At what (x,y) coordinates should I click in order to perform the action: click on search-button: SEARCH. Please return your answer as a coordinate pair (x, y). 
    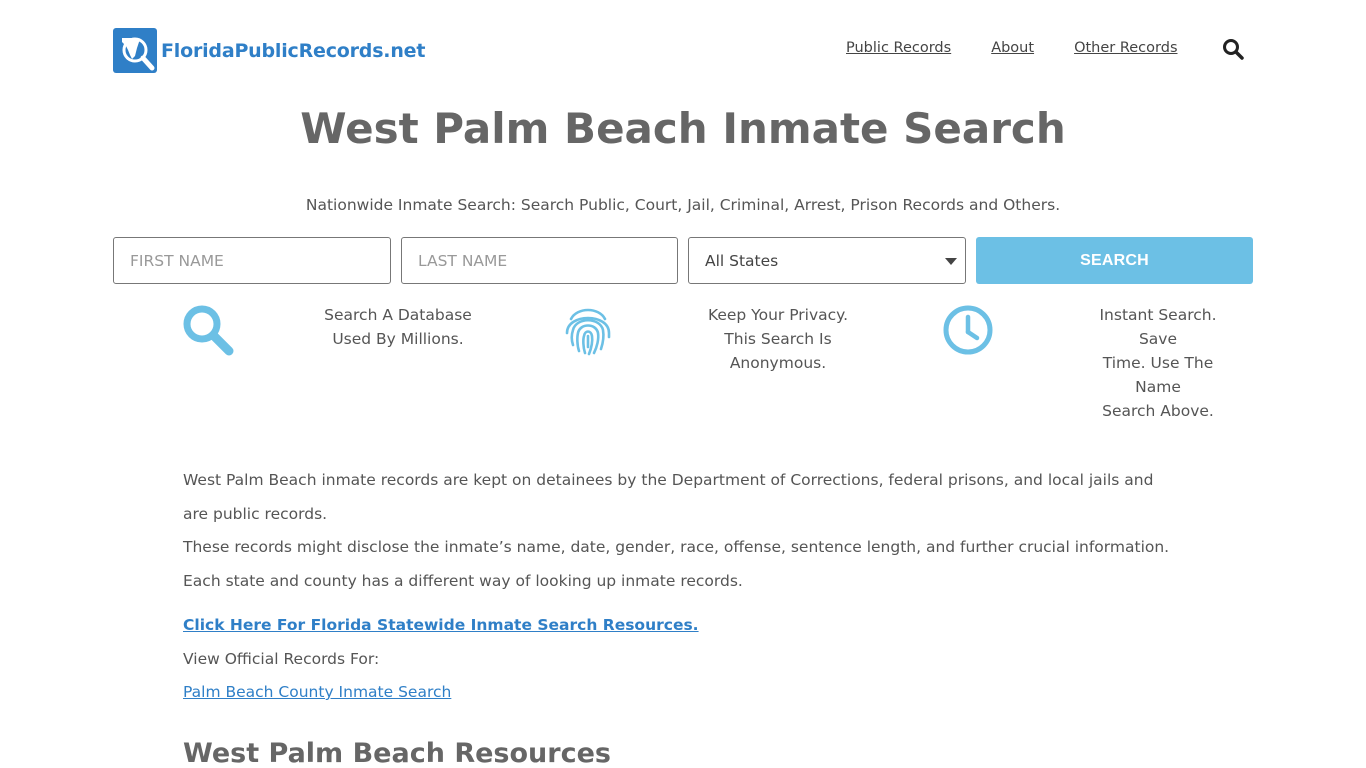
    Looking at the image, I should click on (1114, 260).